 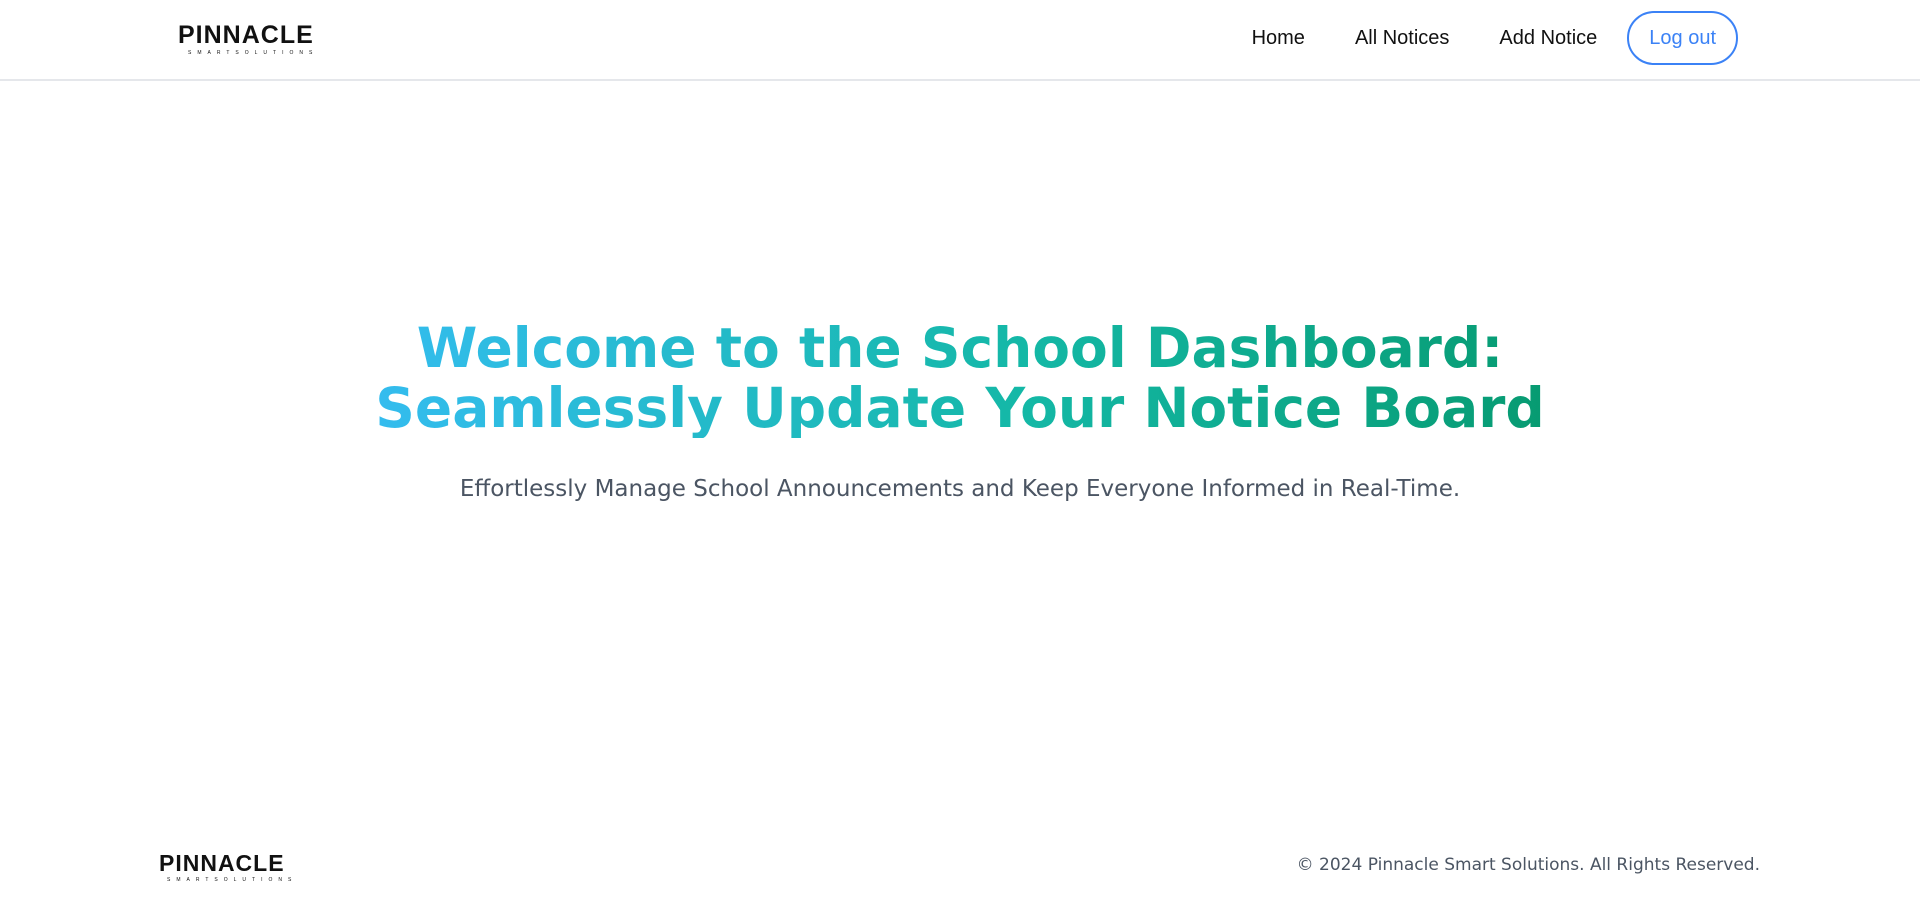 I want to click on header-logo: PINNACLE SMART SOLUTIONS, so click(x=253, y=39).